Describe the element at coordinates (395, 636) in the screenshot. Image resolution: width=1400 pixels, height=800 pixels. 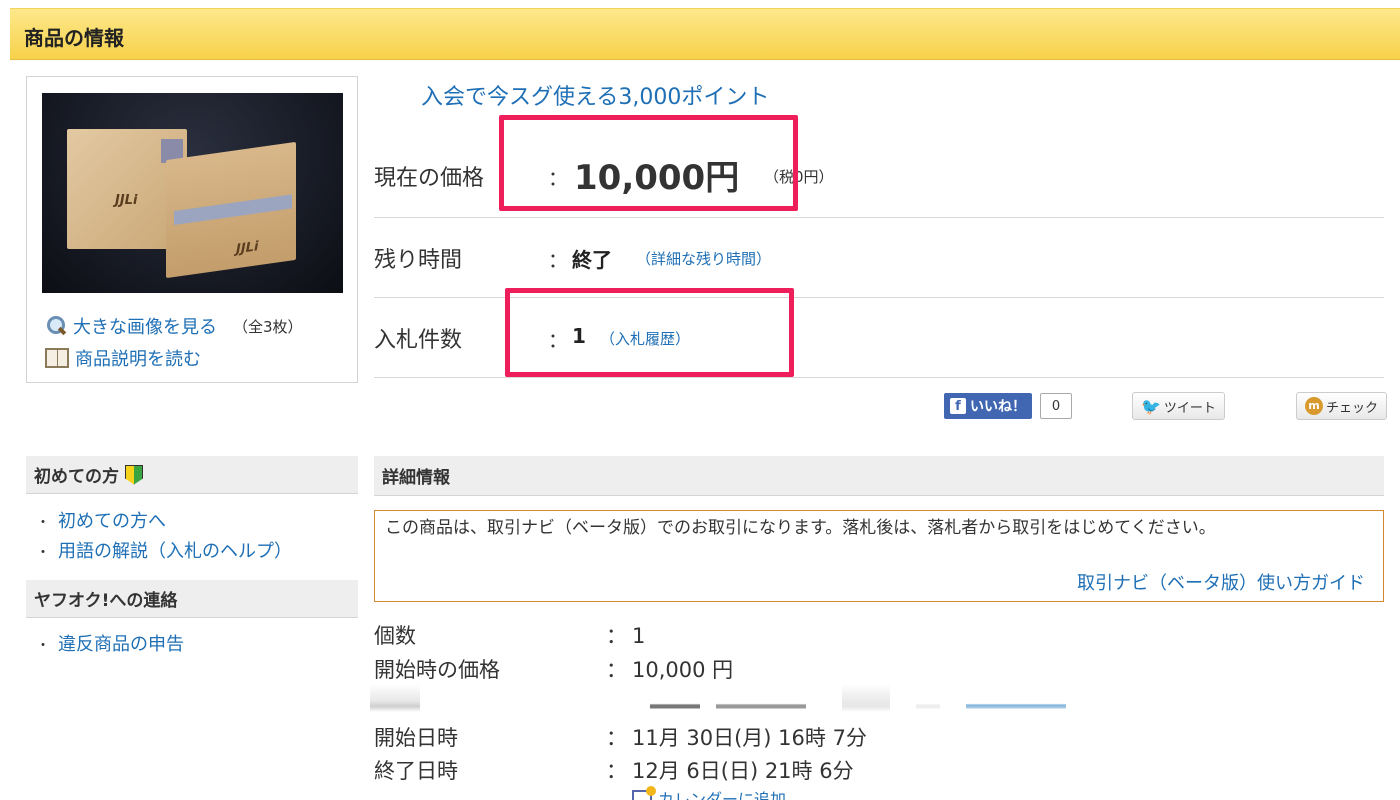
I see `spec-key: 個数` at that location.